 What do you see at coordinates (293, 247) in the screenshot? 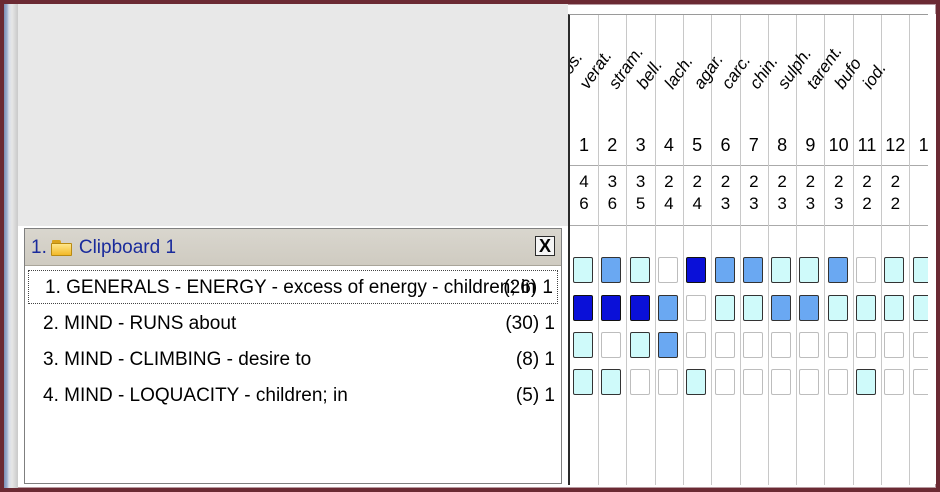
I see `clipboard-header: 1. Clipboard 1 X` at bounding box center [293, 247].